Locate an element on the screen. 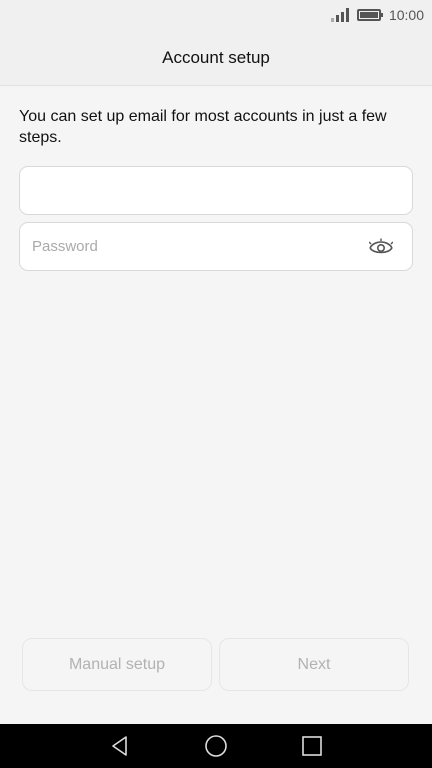  email-field-container is located at coordinates (216, 190).